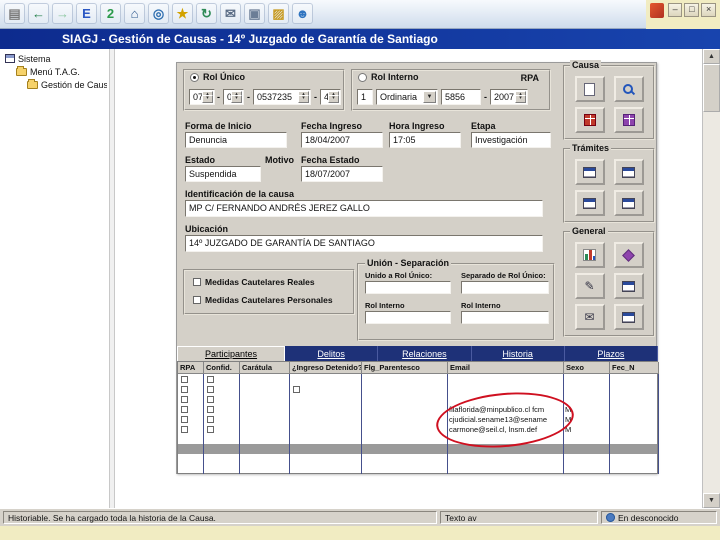 The height and width of the screenshot is (540, 720). I want to click on rol-unico-radio, so click(194, 77).